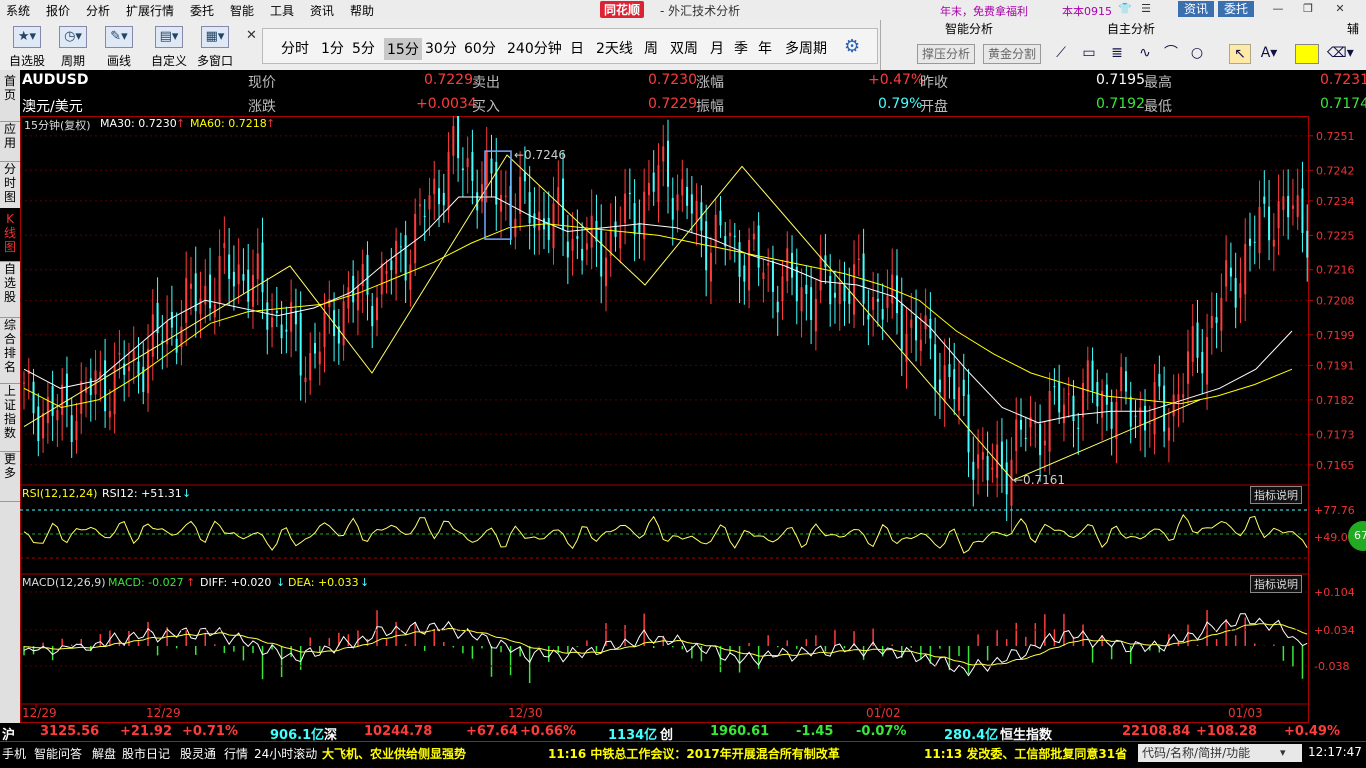  I want to click on close-toolbar-icon: ✕, so click(251, 35).